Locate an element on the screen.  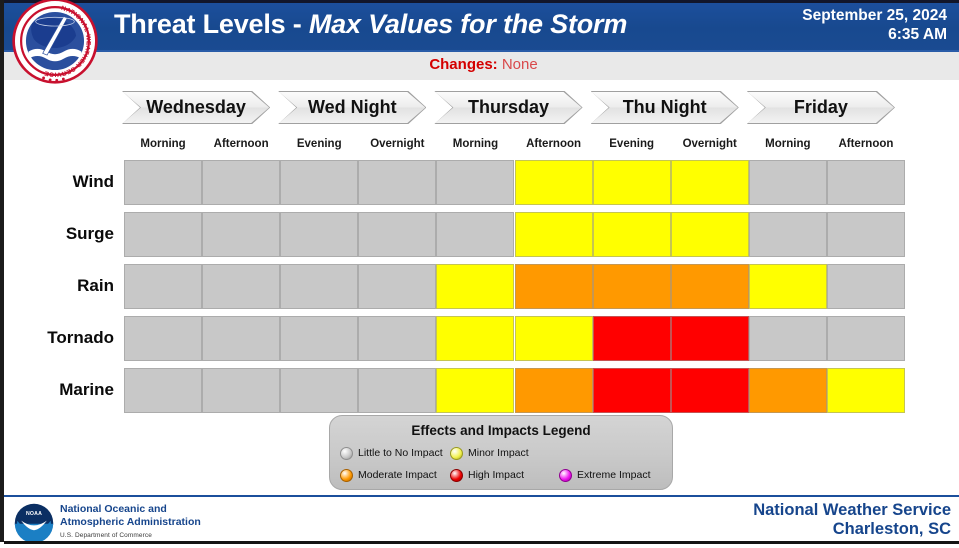
day-header-wednesday: Wednesday is located at coordinates (196, 107).